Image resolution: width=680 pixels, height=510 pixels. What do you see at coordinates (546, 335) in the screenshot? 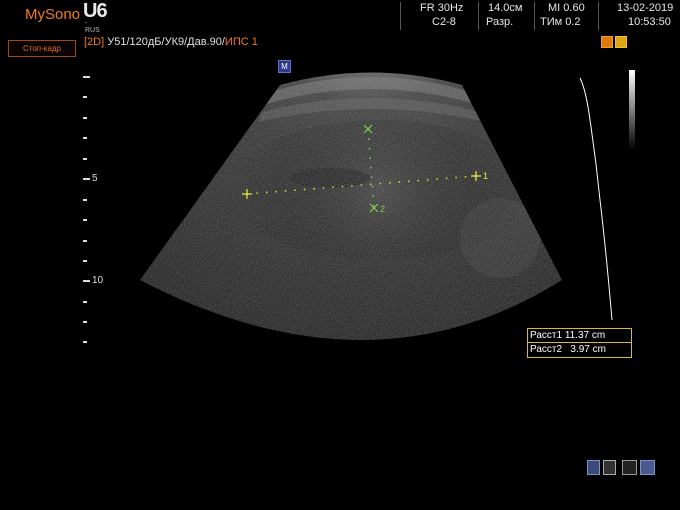
I see `measurement-label: Расст1` at bounding box center [546, 335].